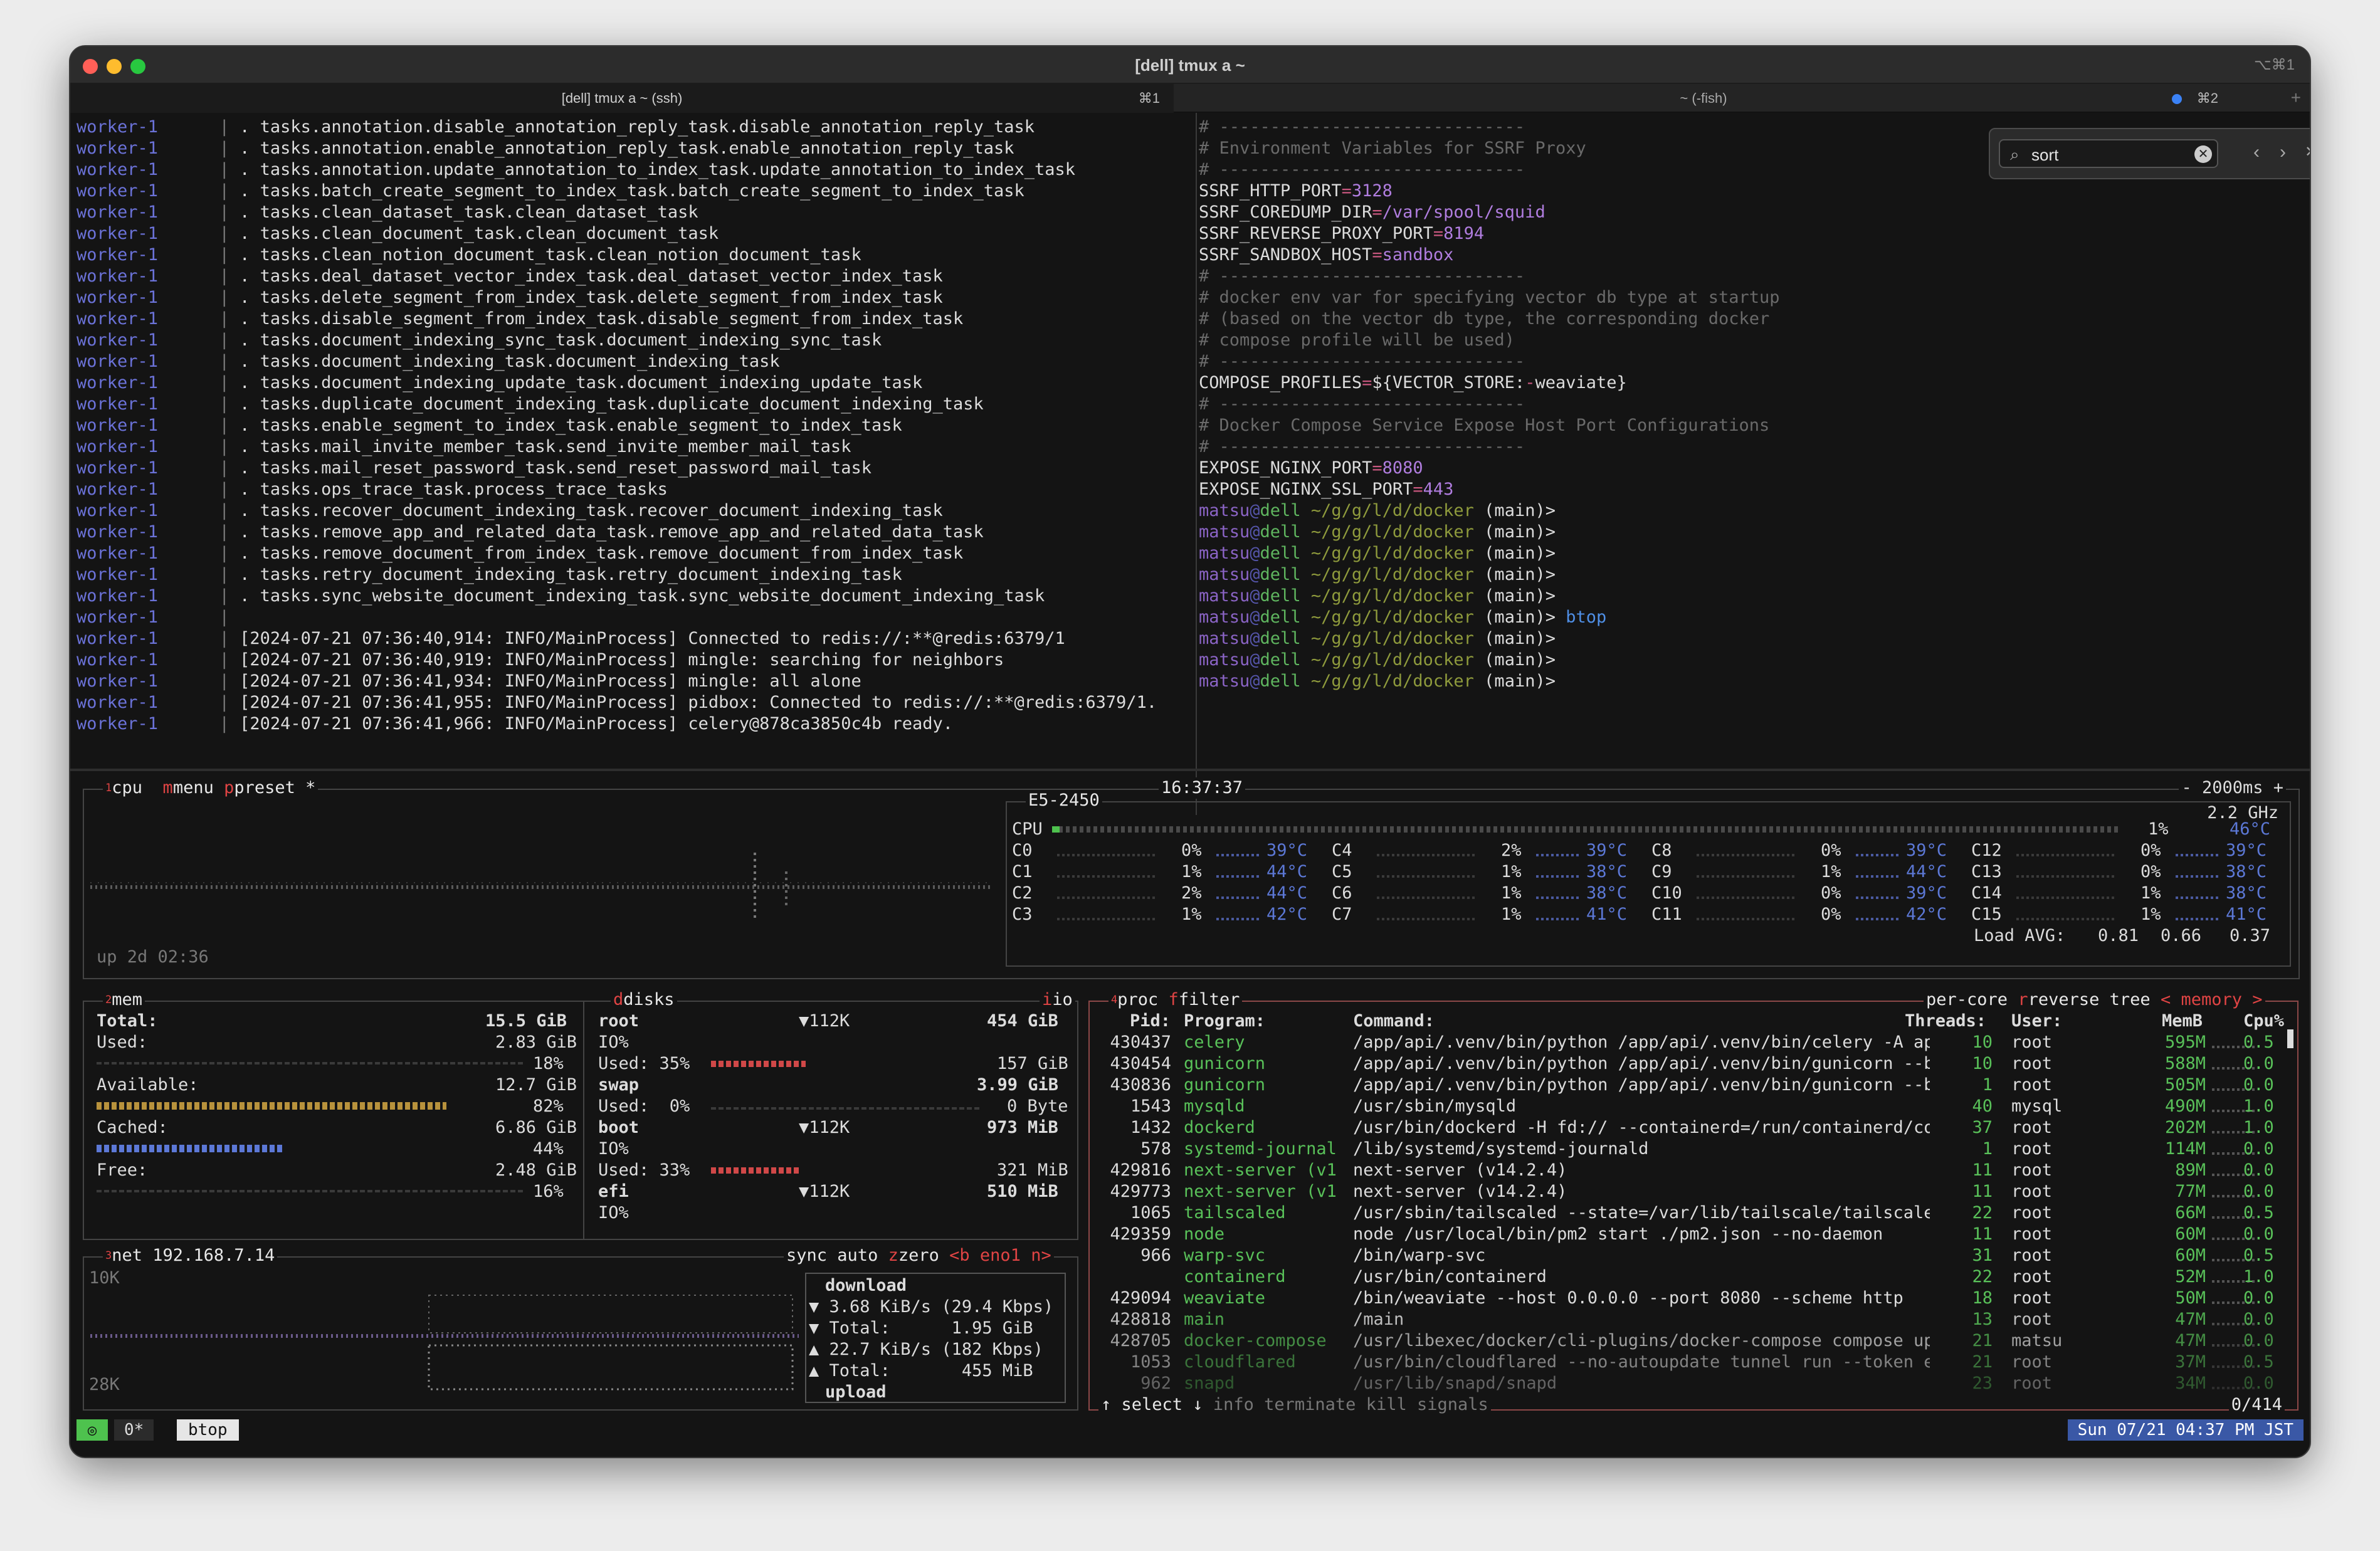 The image size is (2380, 1551). What do you see at coordinates (2185, 1127) in the screenshot?
I see `proc-mem: 202M` at bounding box center [2185, 1127].